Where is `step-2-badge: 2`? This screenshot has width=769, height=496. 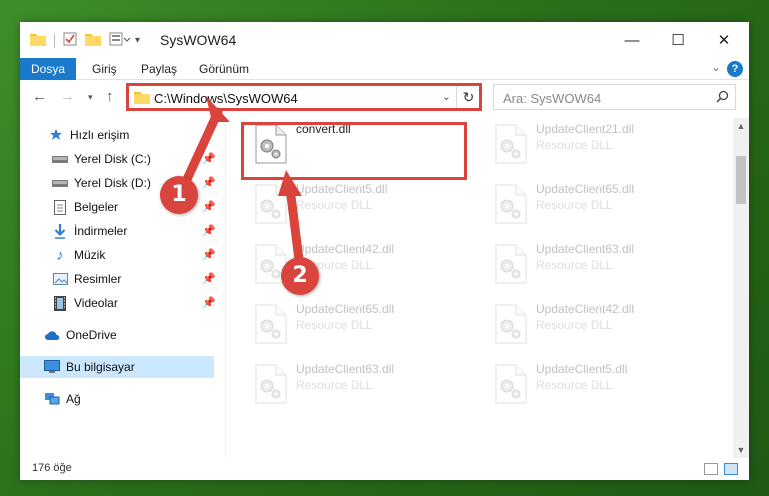
step-2-badge: 2 is located at coordinates (300, 276).